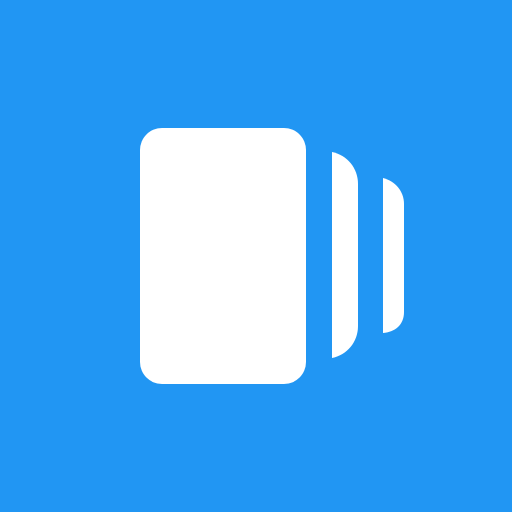 Image resolution: width=512 pixels, height=512 pixels. I want to click on middle-card-edge, so click(345, 255).